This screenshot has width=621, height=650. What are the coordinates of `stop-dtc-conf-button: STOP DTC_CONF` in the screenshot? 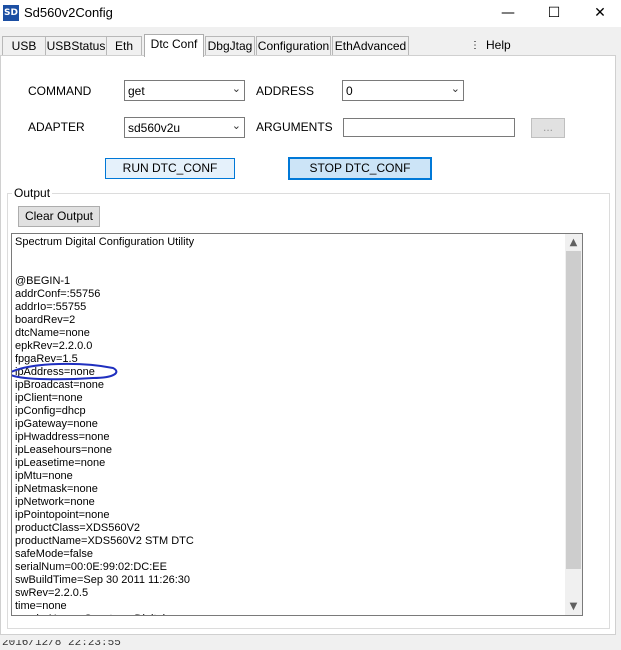 It's located at (360, 168).